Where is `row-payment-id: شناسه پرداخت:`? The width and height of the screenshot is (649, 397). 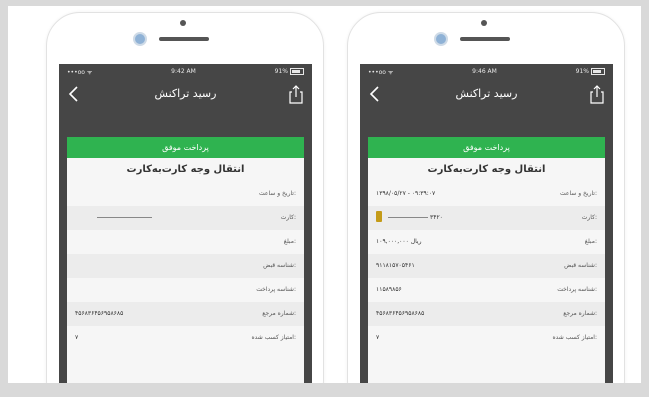 row-payment-id: شناسه پرداخت: is located at coordinates (185, 290).